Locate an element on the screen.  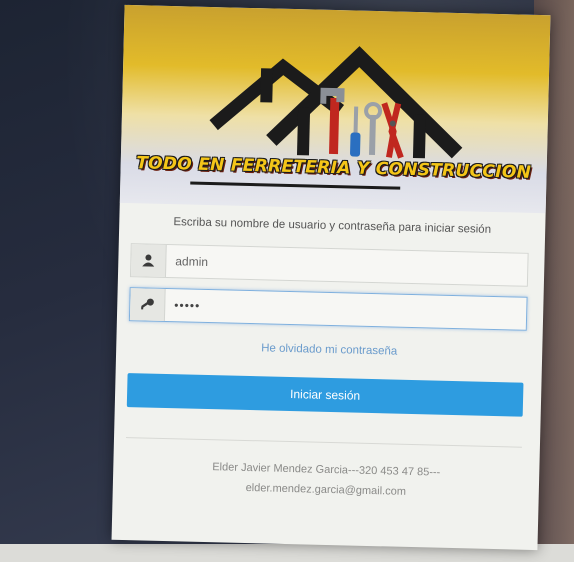
password-field: ••••• is located at coordinates (328, 309).